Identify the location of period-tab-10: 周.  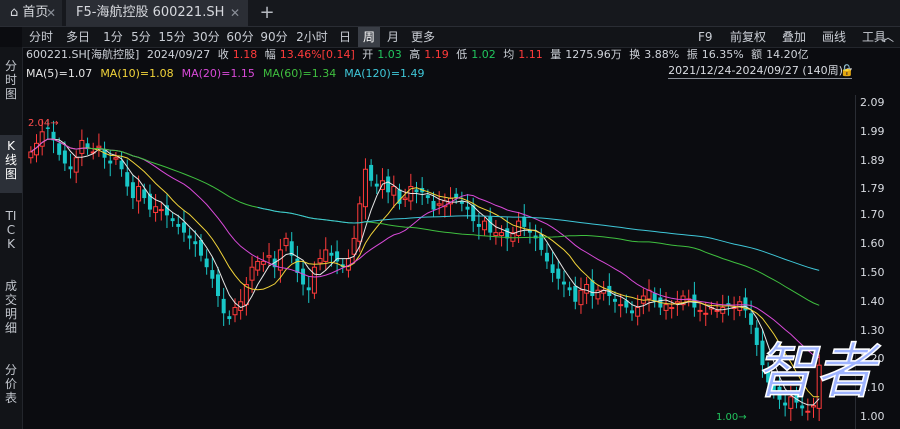
(369, 37).